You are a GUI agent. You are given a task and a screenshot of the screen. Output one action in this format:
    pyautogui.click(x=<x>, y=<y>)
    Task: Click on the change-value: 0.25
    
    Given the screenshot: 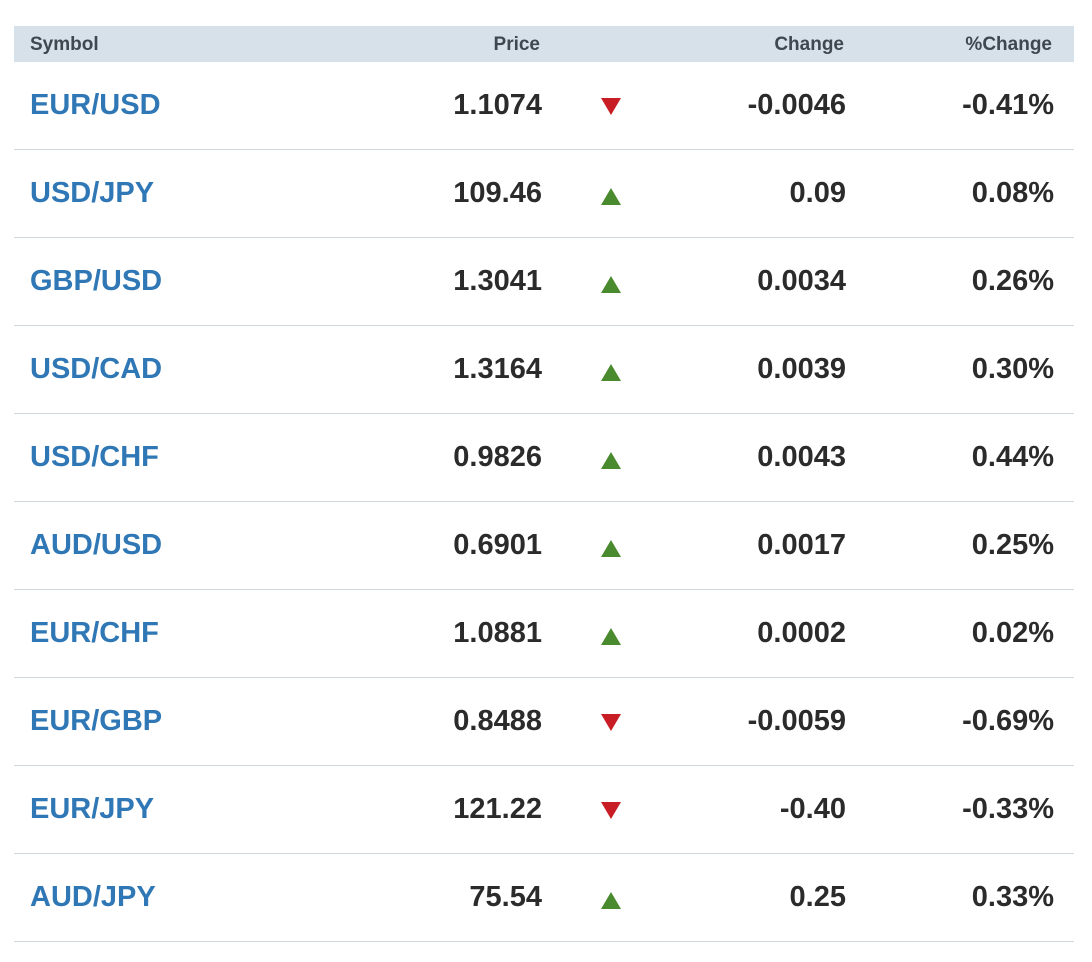 What is the action you would take?
    pyautogui.click(x=817, y=897)
    